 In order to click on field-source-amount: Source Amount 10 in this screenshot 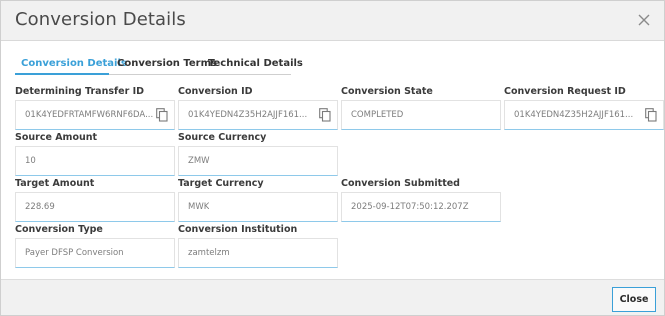, I will do `click(95, 154)`.